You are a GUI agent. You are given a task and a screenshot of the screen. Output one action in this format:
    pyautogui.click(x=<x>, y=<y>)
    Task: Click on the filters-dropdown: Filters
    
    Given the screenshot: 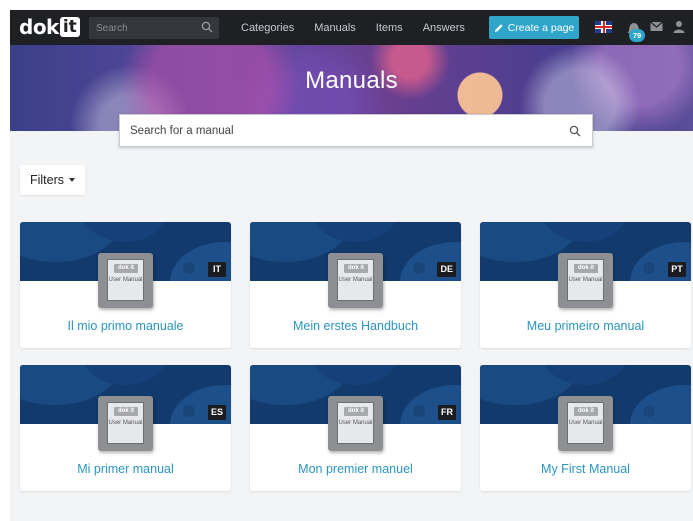 What is the action you would take?
    pyautogui.click(x=52, y=180)
    